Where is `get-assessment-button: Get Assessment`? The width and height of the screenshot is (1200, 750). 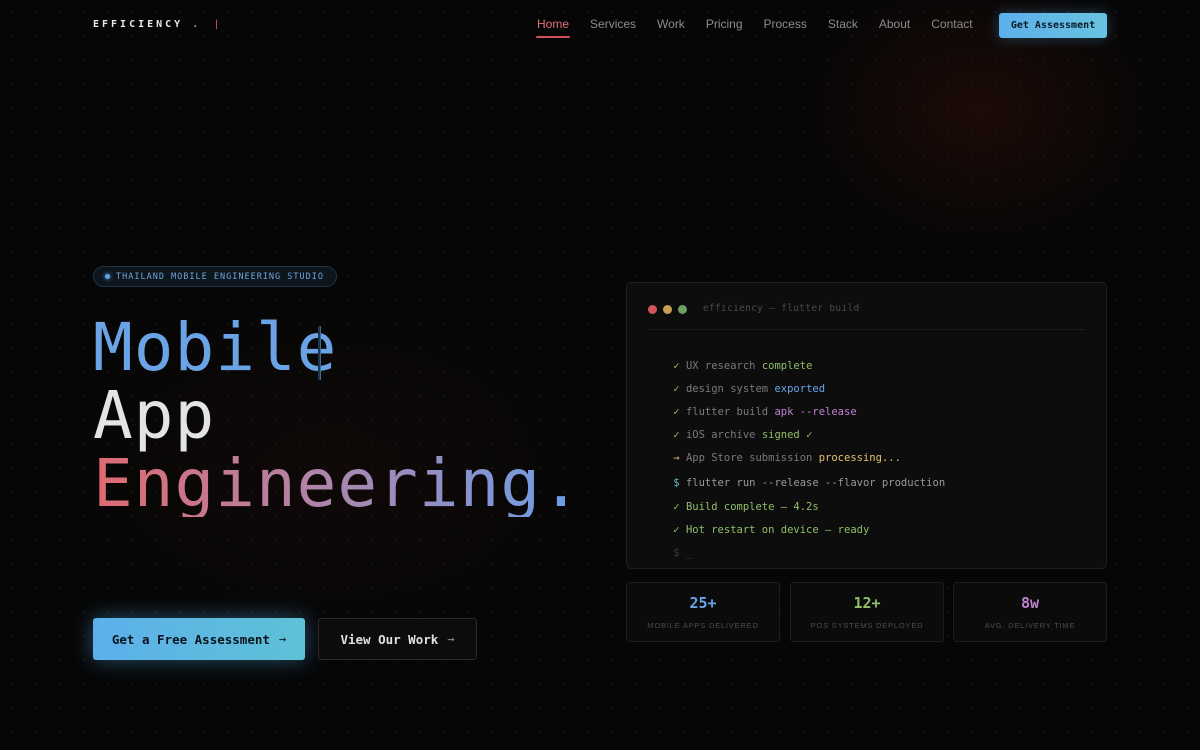
get-assessment-button: Get Assessment is located at coordinates (1053, 25).